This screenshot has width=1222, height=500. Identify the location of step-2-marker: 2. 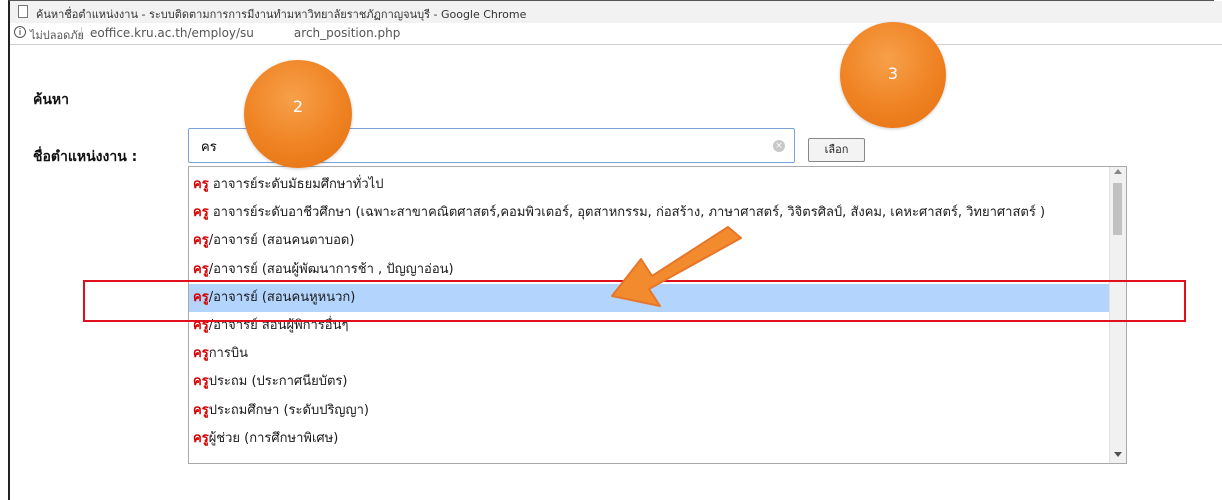
(298, 114).